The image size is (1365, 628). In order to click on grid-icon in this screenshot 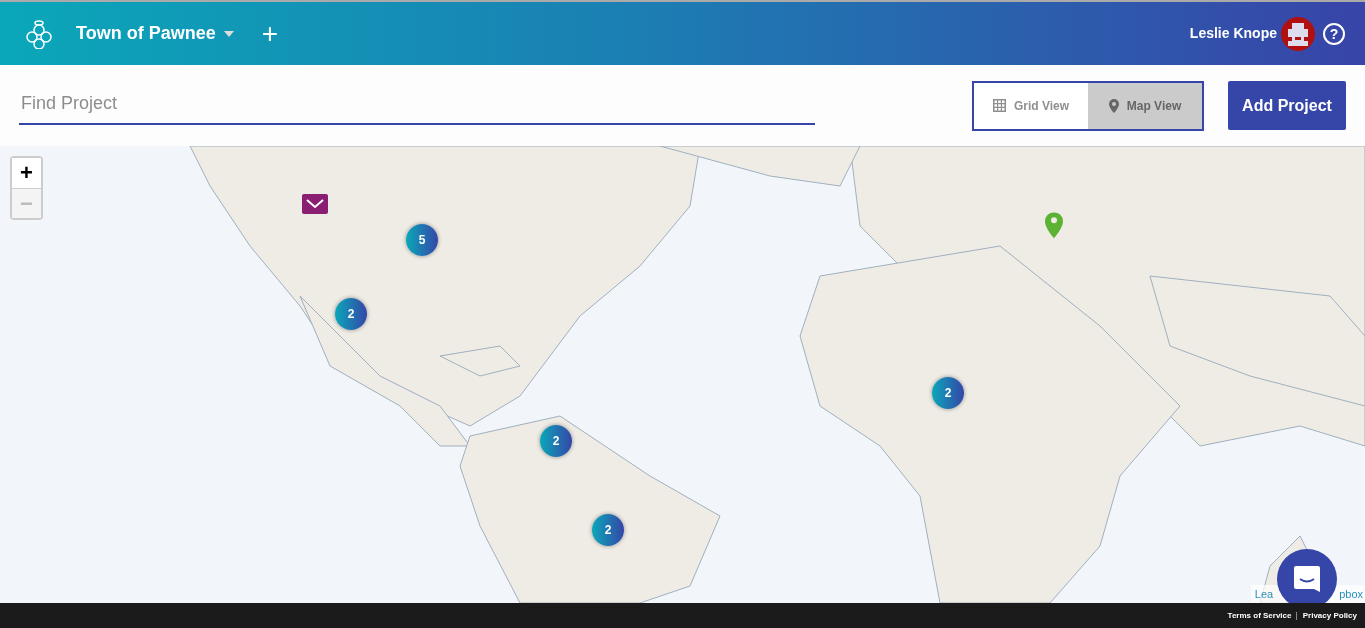, I will do `click(999, 105)`.